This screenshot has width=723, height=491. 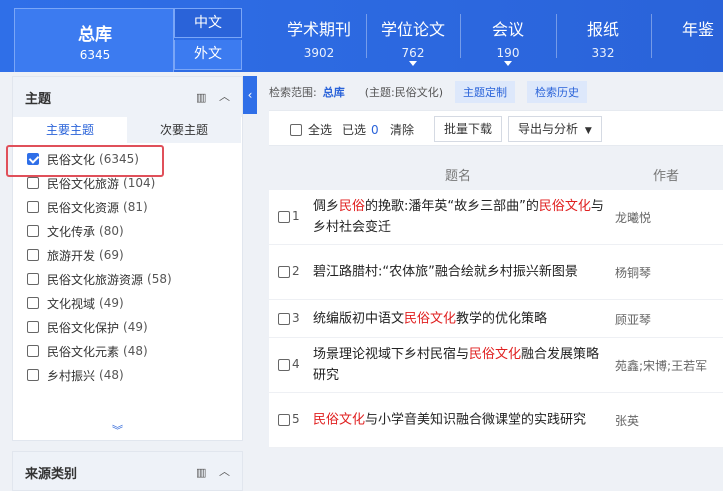 I want to click on facet-label: 旅游开发, so click(x=71, y=255).